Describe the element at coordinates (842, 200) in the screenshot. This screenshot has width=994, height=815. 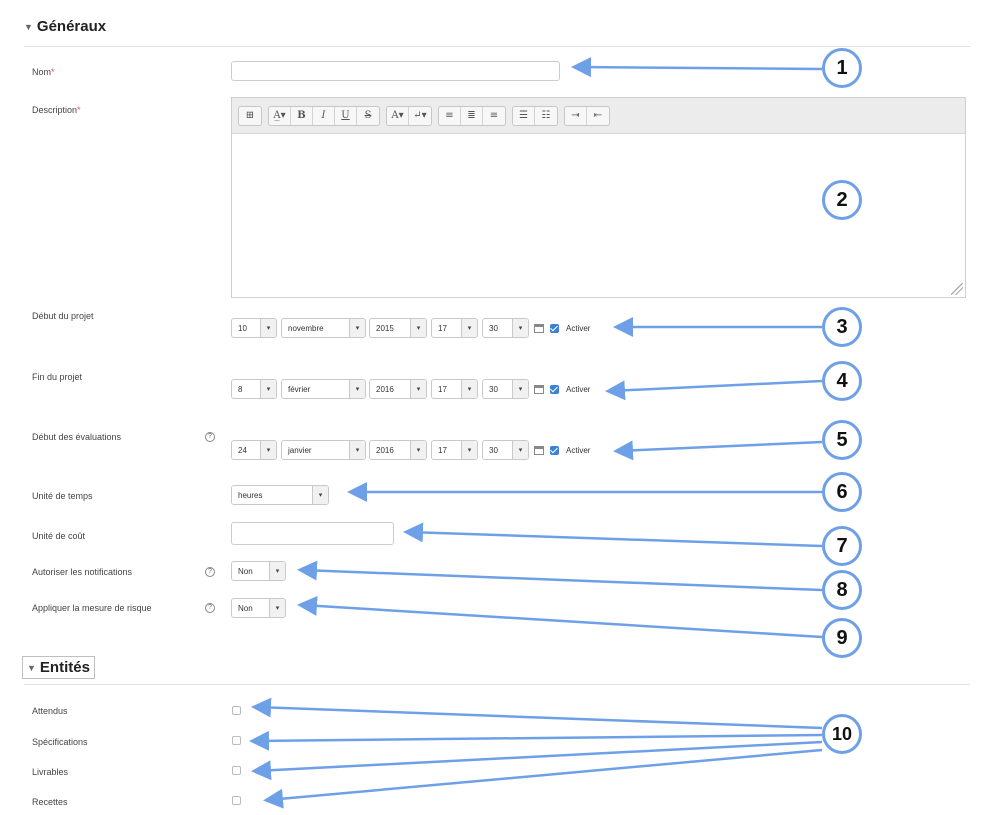
I see `annotation-badge: 2` at that location.